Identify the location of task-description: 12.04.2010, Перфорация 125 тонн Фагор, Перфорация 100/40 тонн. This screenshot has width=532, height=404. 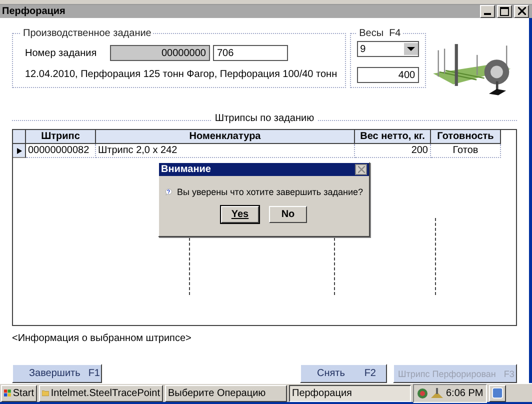
(181, 74).